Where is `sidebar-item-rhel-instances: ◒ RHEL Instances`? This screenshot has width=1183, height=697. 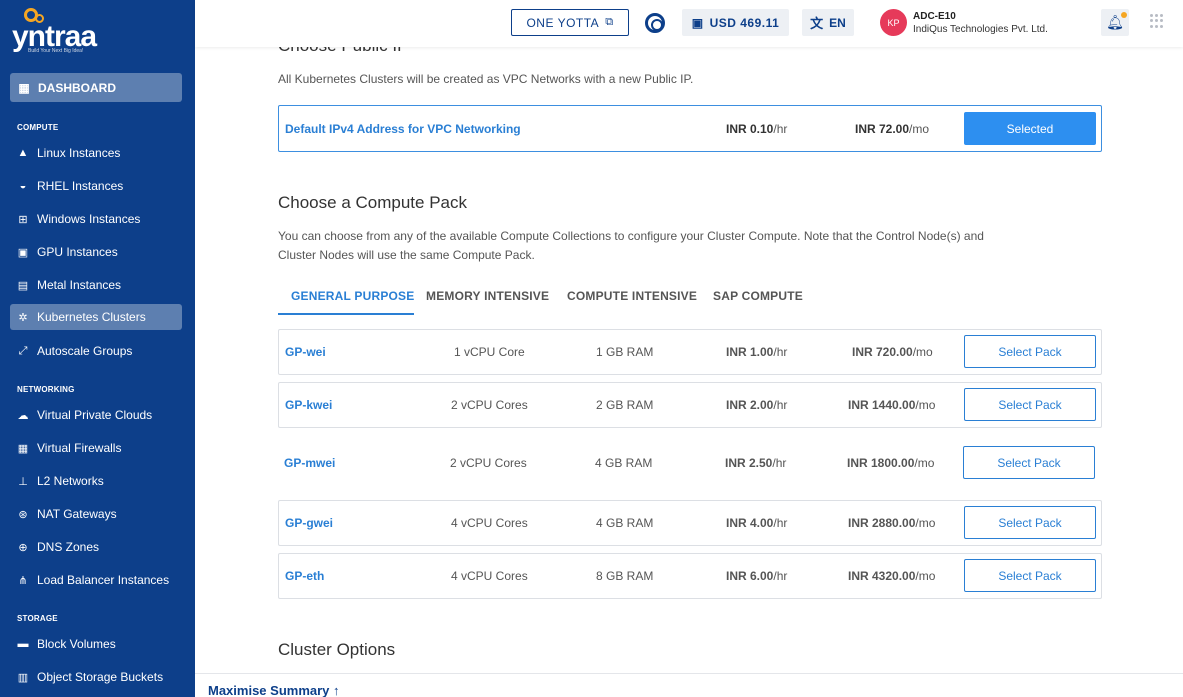 sidebar-item-rhel-instances: ◒ RHEL Instances is located at coordinates (96, 186).